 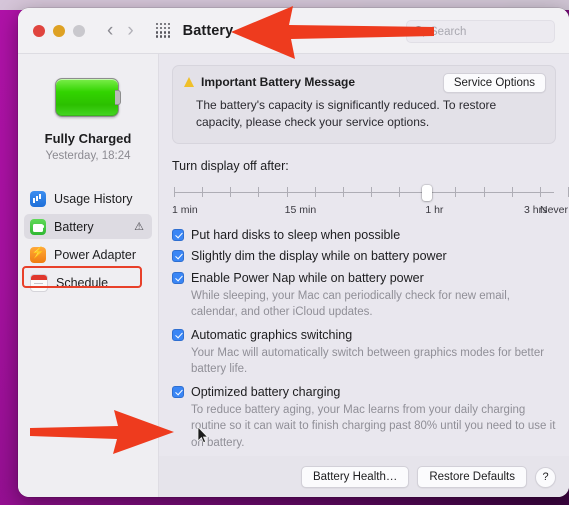 I want to click on minimize-button, so click(x=59, y=30).